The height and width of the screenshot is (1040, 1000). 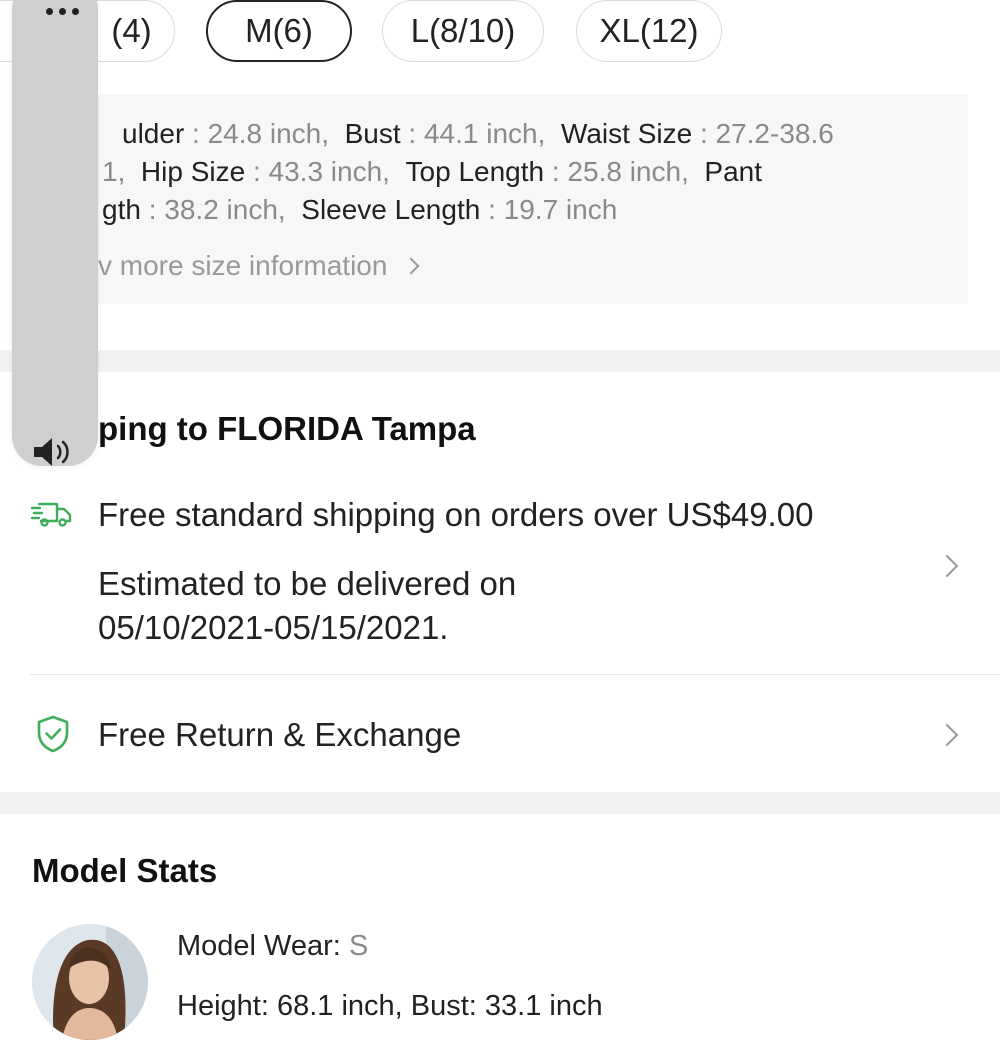 I want to click on model-wear-row: Model Wear: S, so click(x=272, y=946).